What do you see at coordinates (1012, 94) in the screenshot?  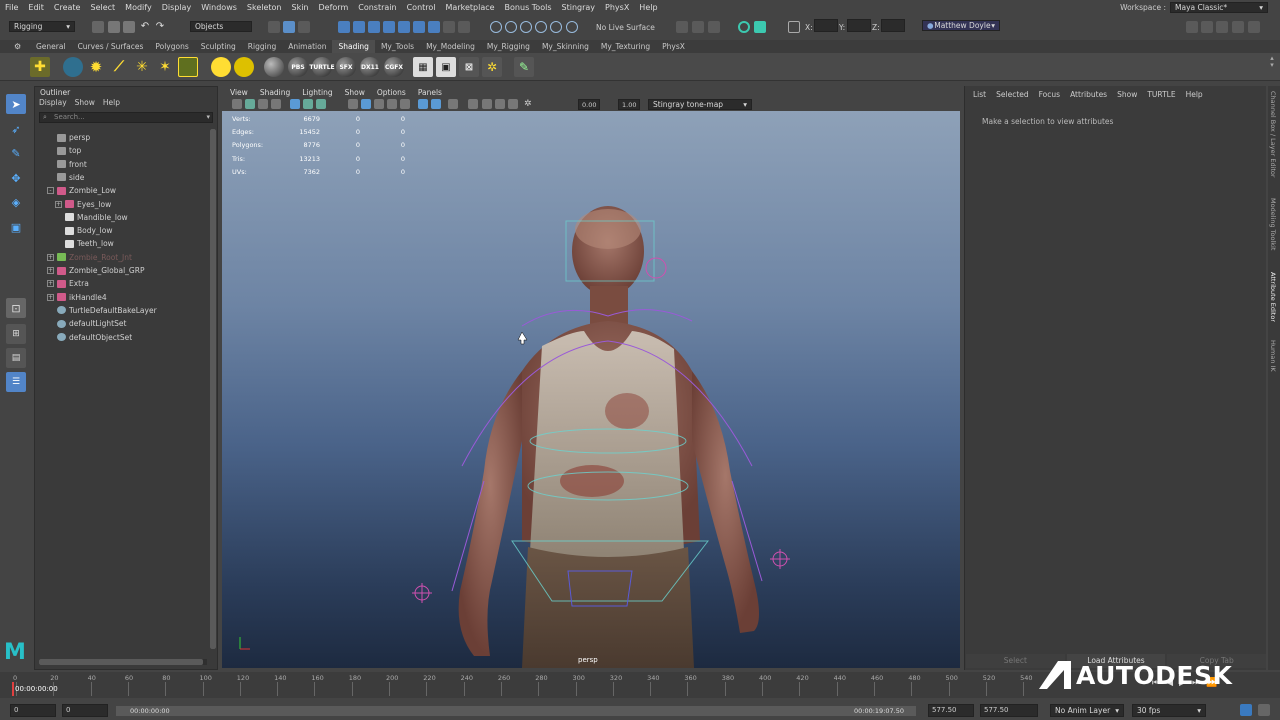 I see `ae-menu-selected: Selected` at bounding box center [1012, 94].